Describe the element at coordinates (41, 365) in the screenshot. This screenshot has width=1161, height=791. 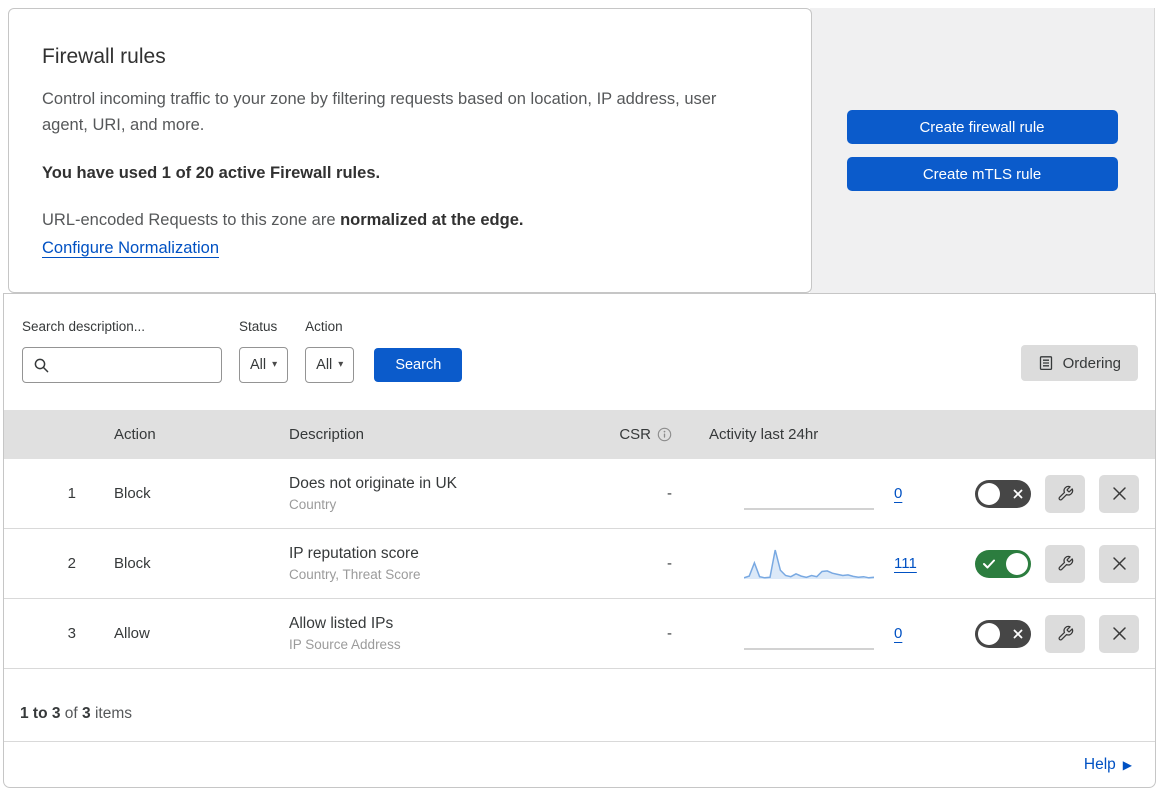
I see `search-icon` at that location.